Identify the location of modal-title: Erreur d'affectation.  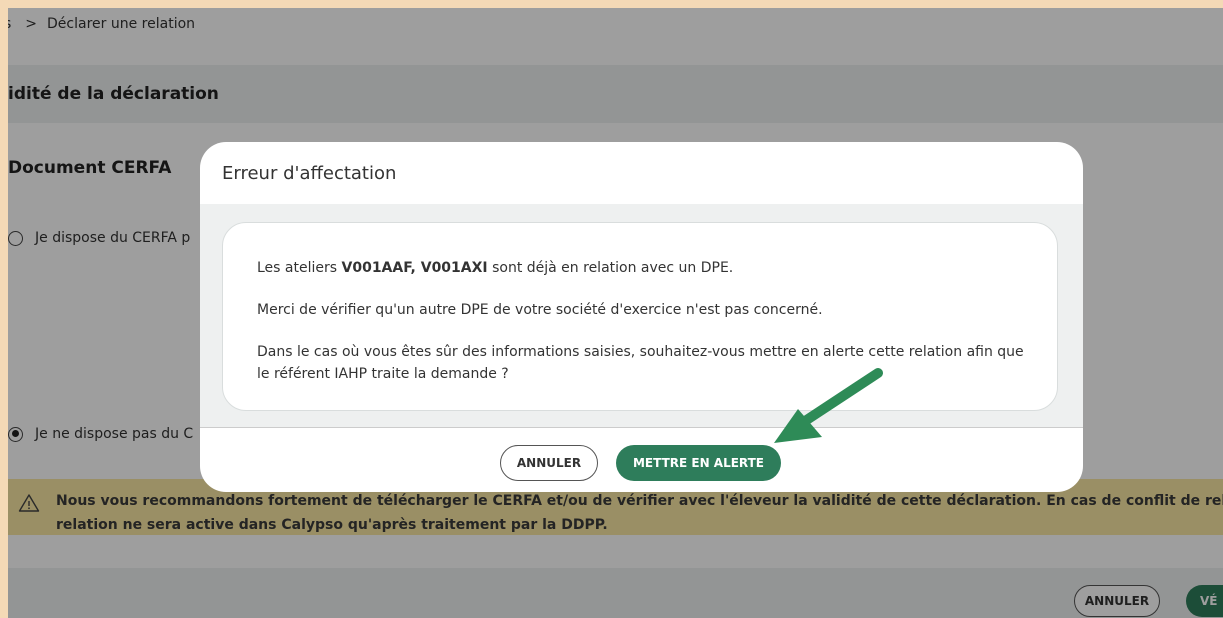
(309, 173).